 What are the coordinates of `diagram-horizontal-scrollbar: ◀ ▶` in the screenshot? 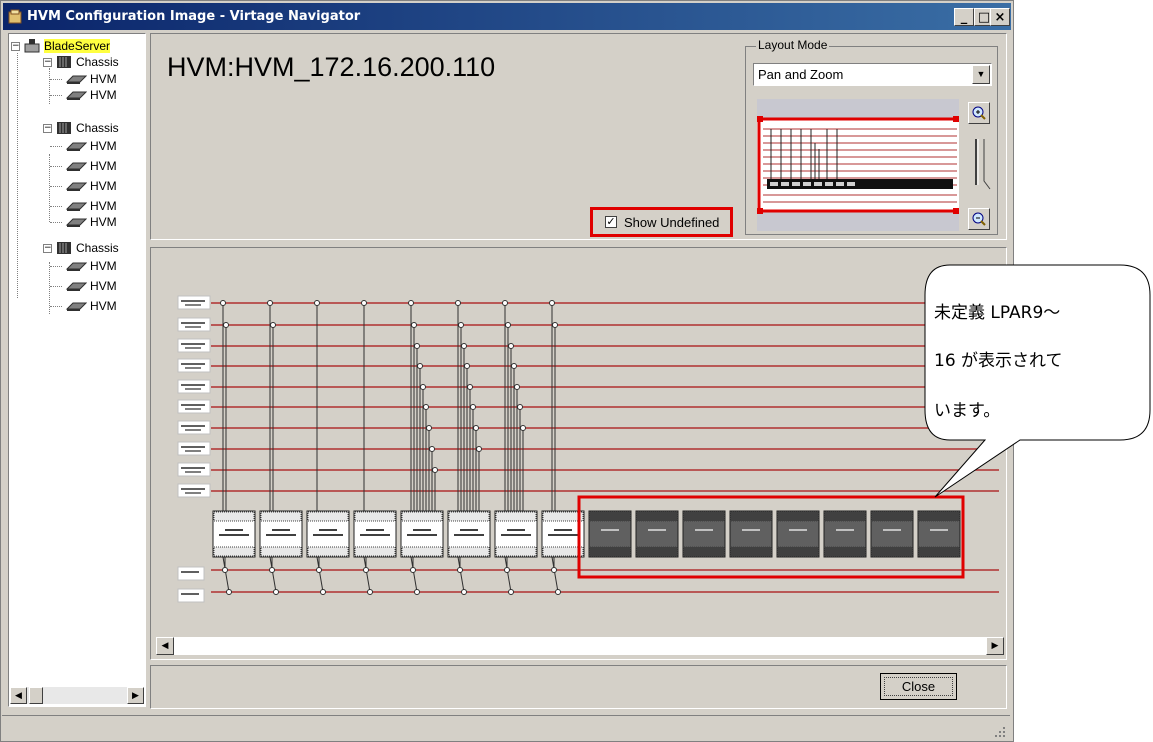 It's located at (580, 646).